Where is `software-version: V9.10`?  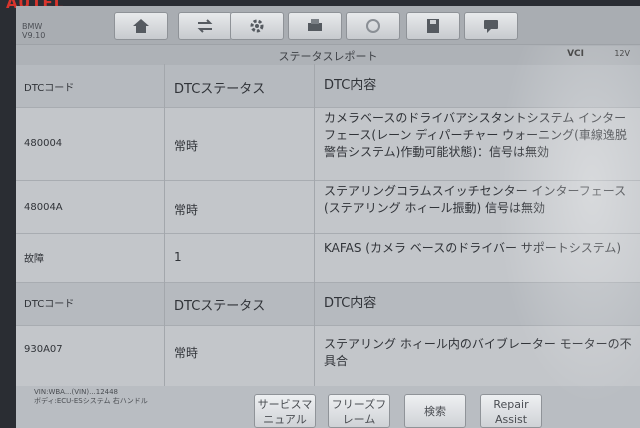
software-version: V9.10 is located at coordinates (34, 35).